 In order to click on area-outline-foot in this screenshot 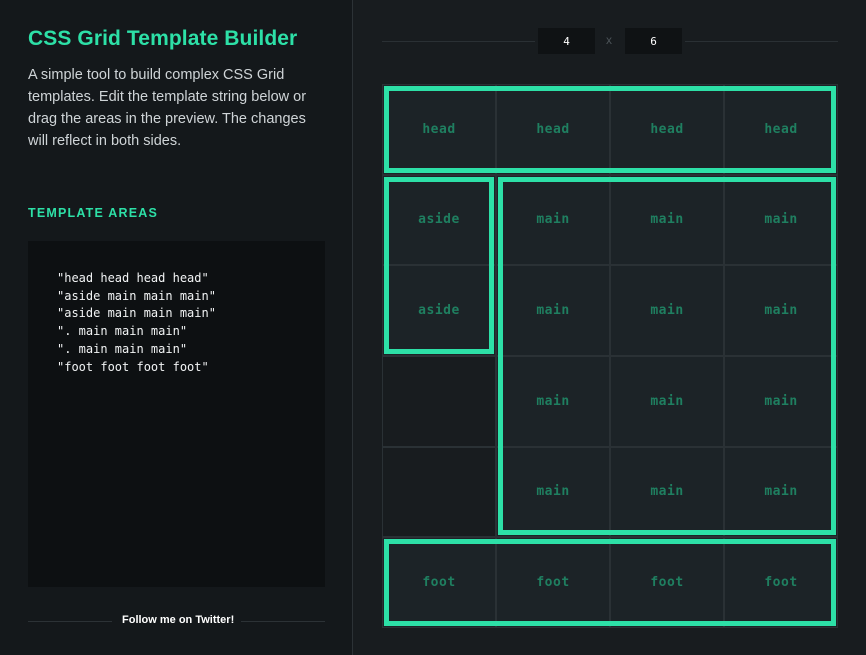, I will do `click(610, 582)`.